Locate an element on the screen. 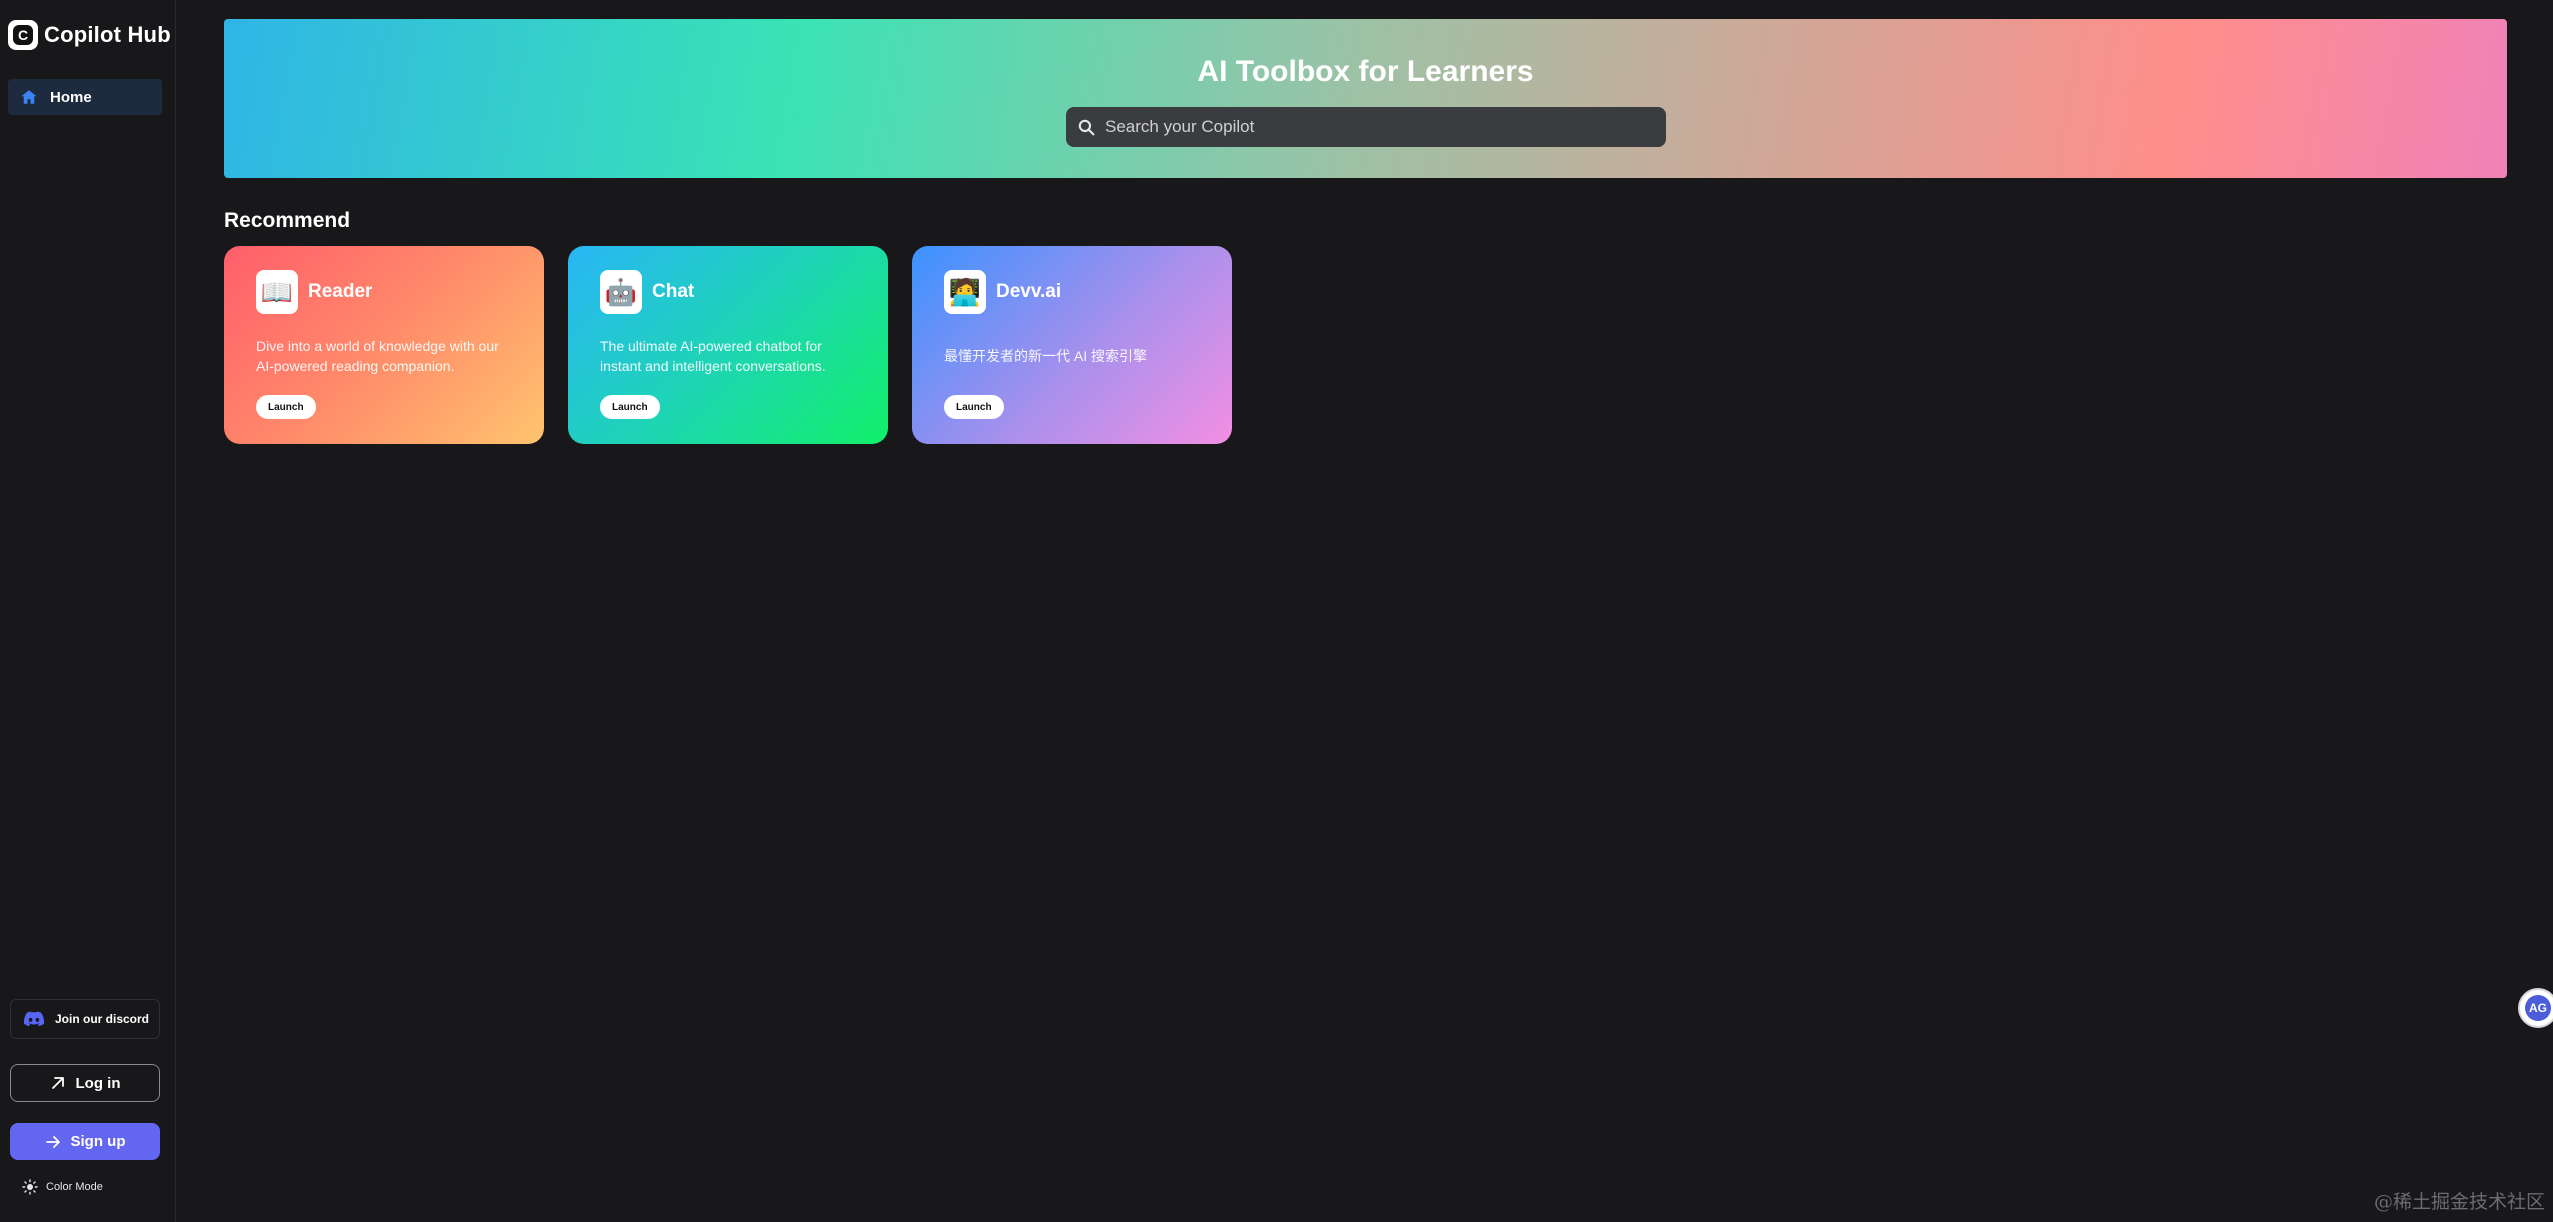 Image resolution: width=2553 pixels, height=1222 pixels. signup-button: Sign up is located at coordinates (85, 1141).